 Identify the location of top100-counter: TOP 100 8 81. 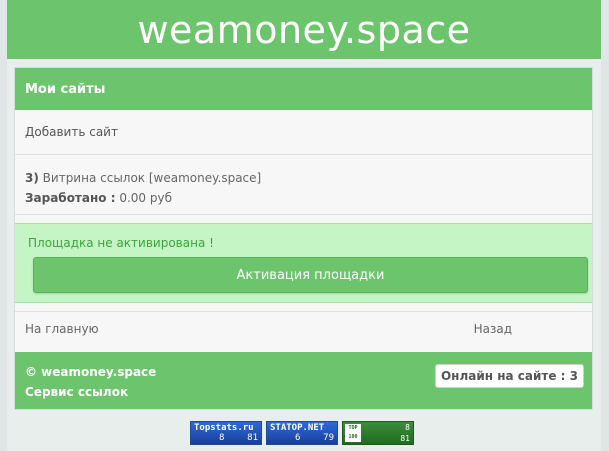
(378, 433).